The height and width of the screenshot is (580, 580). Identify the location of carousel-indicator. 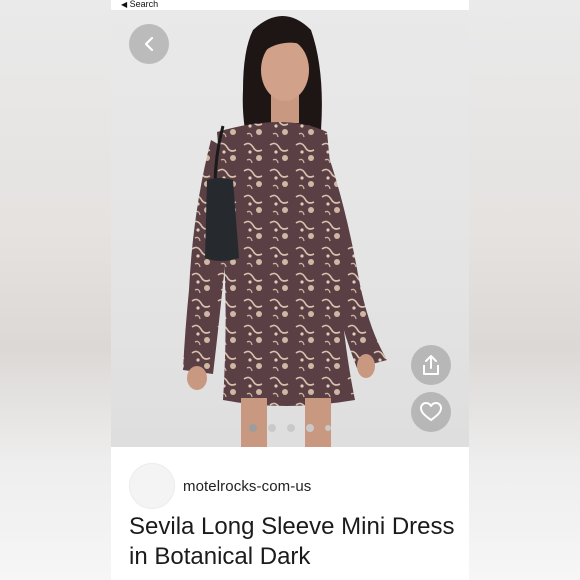
(290, 428).